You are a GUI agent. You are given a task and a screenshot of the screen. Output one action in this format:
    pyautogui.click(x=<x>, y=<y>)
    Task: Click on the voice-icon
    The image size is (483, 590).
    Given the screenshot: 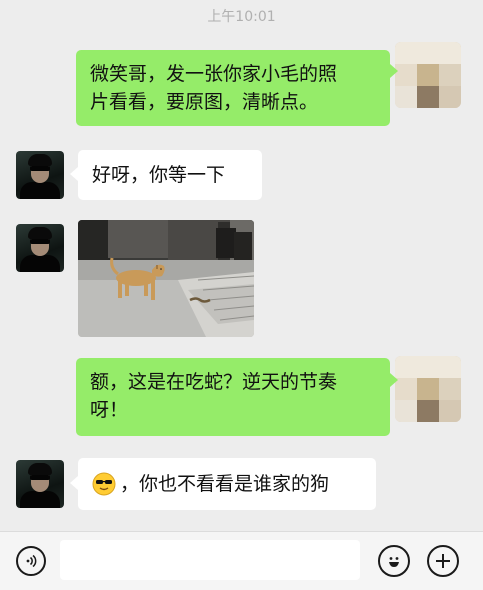 What is the action you would take?
    pyautogui.click(x=31, y=561)
    